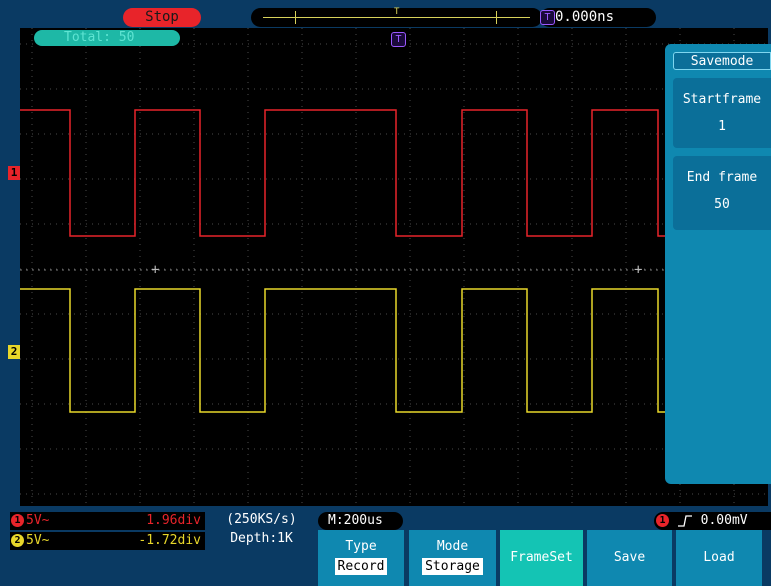  What do you see at coordinates (496, 17) in the screenshot?
I see `window-right-bracket` at bounding box center [496, 17].